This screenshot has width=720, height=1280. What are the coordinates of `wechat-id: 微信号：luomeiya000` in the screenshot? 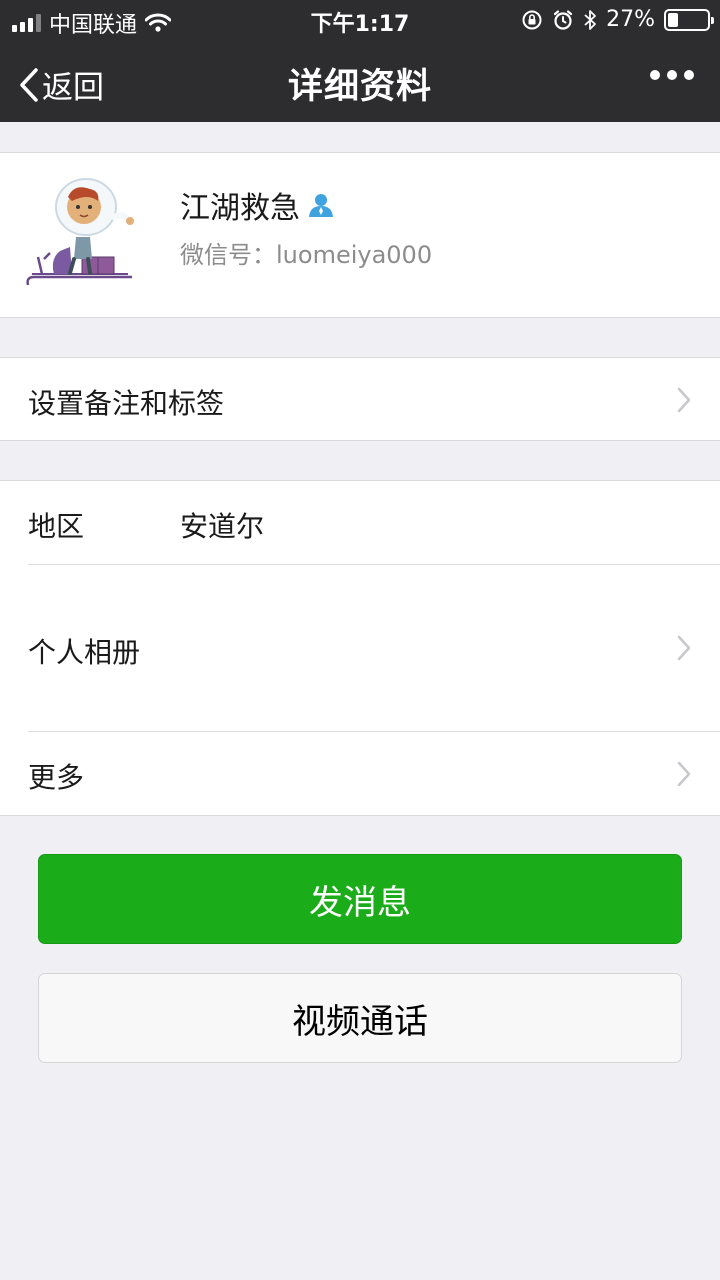 It's located at (306, 252).